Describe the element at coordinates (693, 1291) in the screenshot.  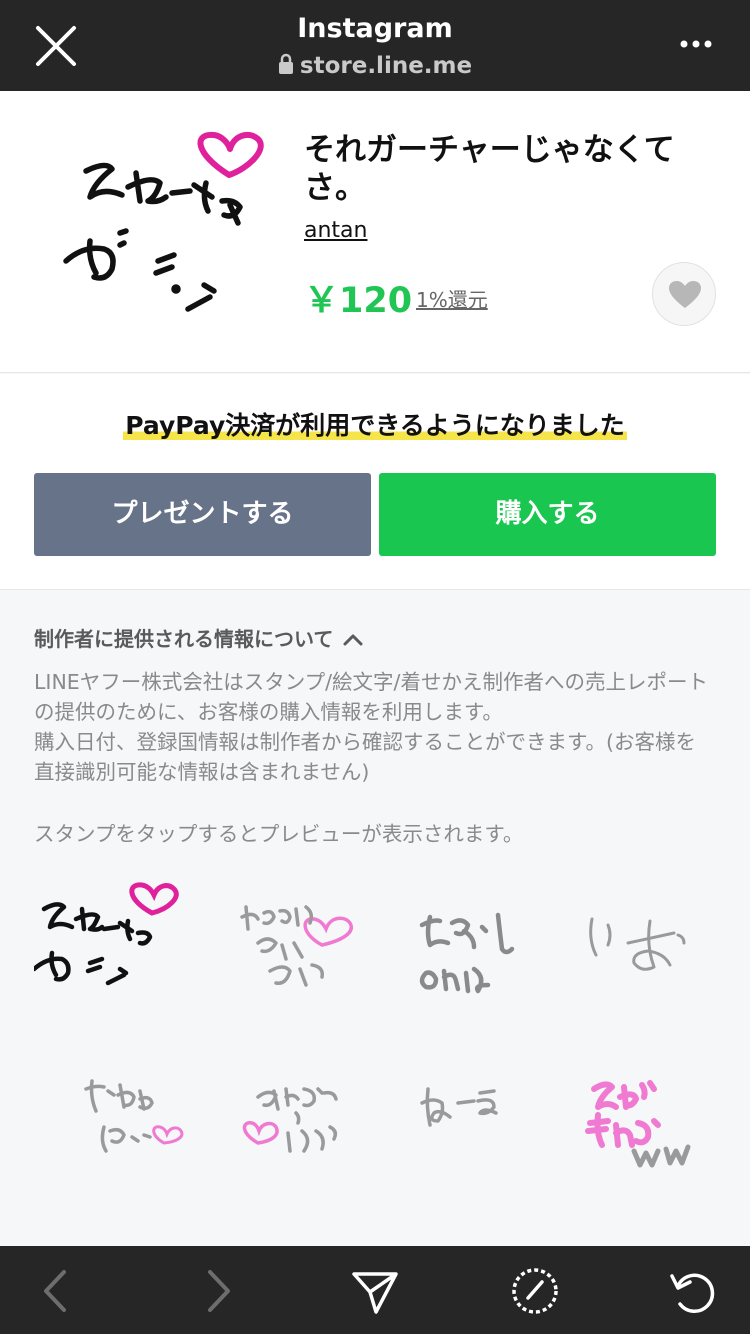
I see `reload-icon` at that location.